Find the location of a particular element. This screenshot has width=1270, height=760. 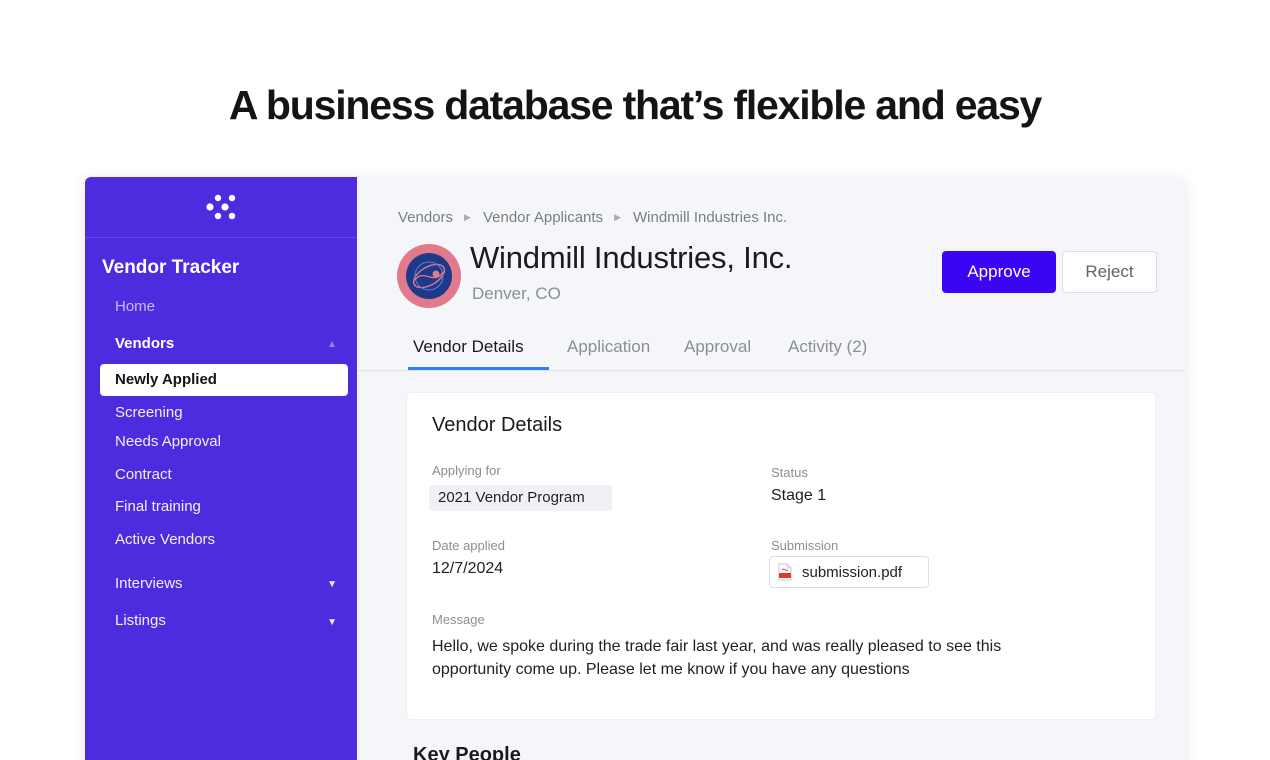

app-logo-icon is located at coordinates (221, 207).